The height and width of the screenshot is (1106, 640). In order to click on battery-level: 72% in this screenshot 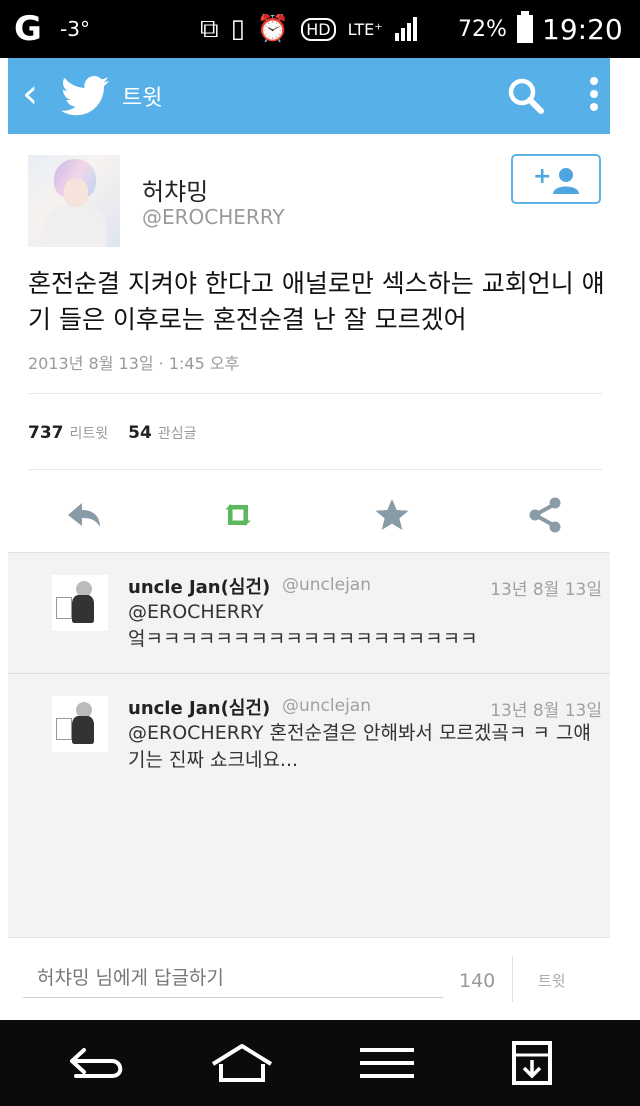, I will do `click(495, 29)`.